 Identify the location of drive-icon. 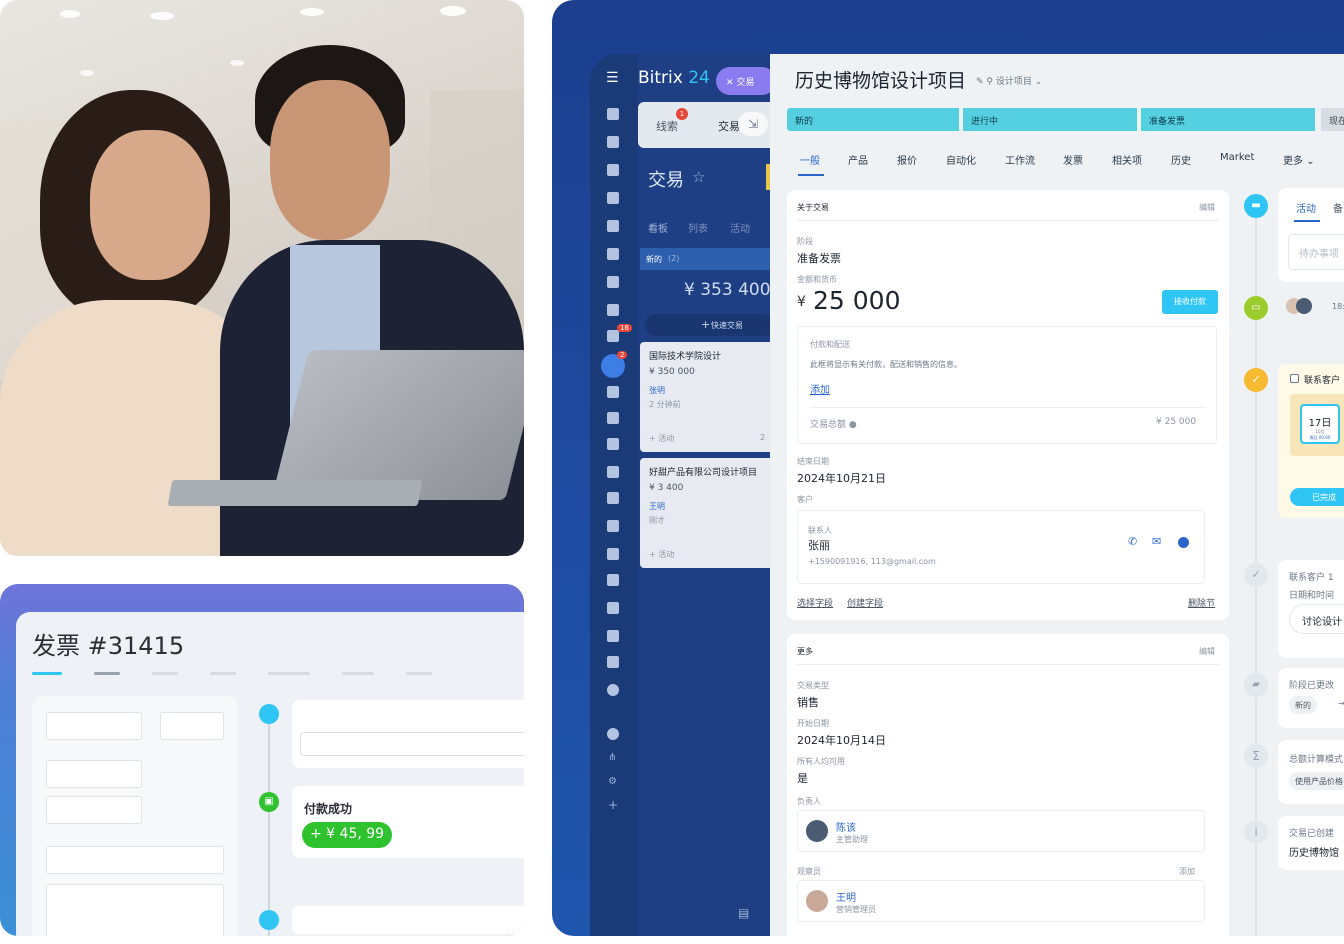
(613, 254).